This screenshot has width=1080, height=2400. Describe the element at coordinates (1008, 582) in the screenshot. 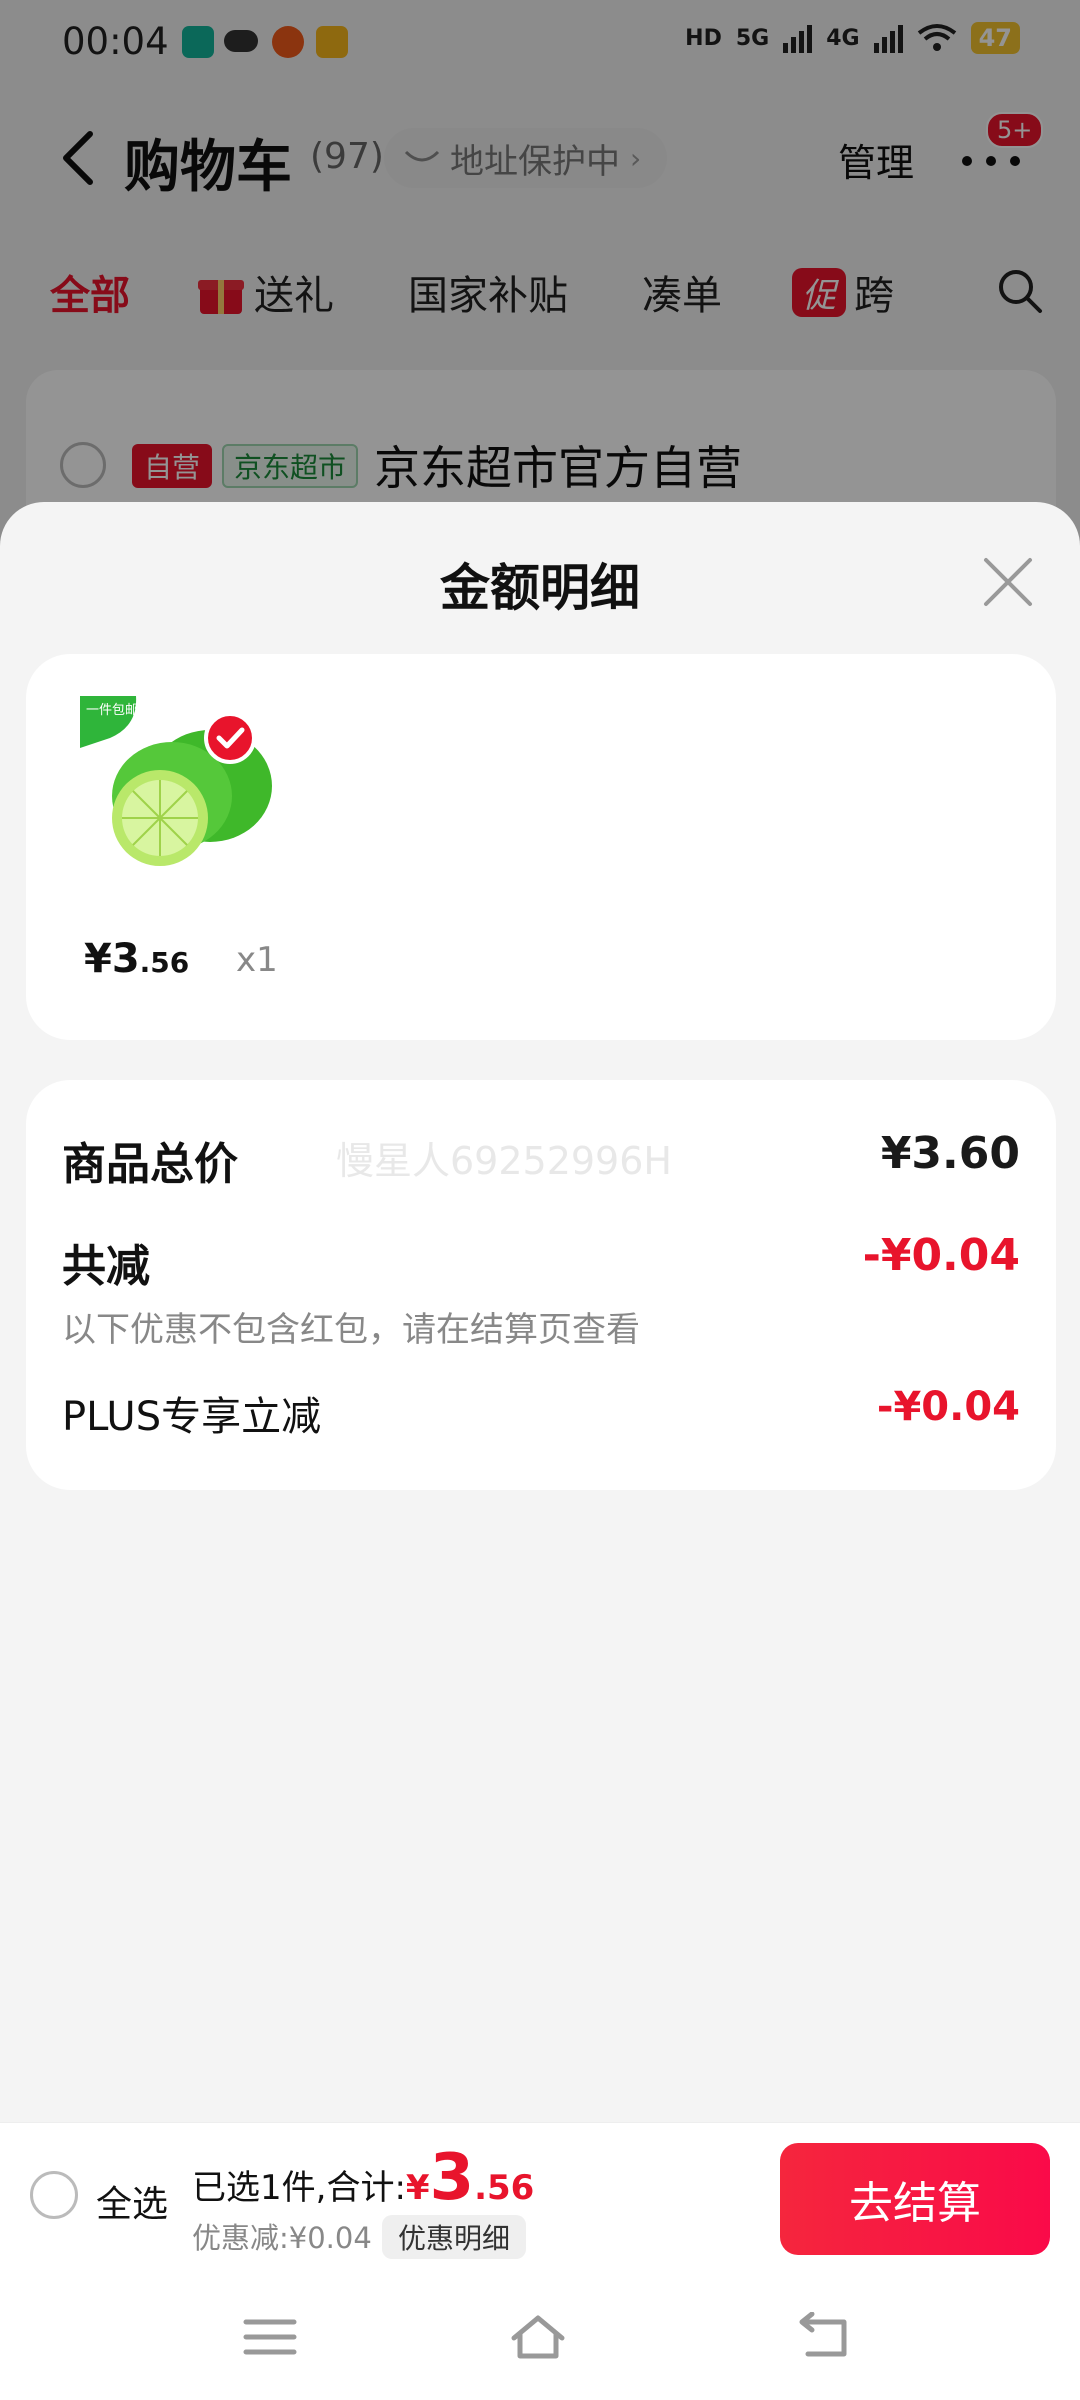

I see `close-icon` at that location.